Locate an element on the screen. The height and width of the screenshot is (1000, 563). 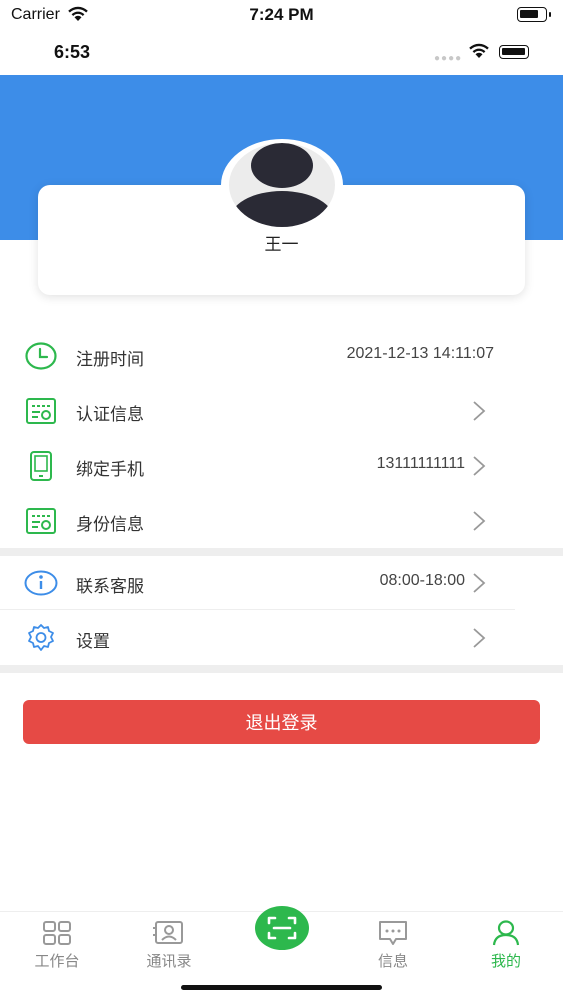
list-item-settings: 设置 is located at coordinates (281, 637).